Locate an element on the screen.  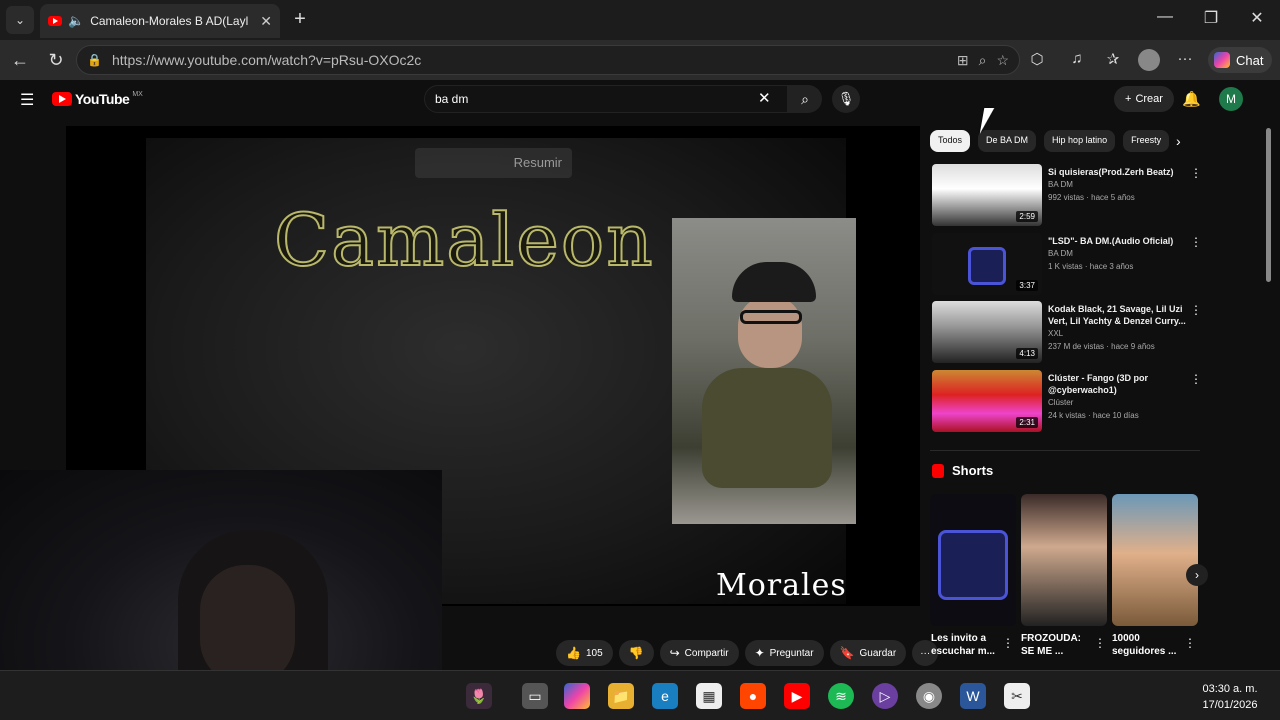
extensions-icon: ⬡ is located at coordinates (1037, 60).